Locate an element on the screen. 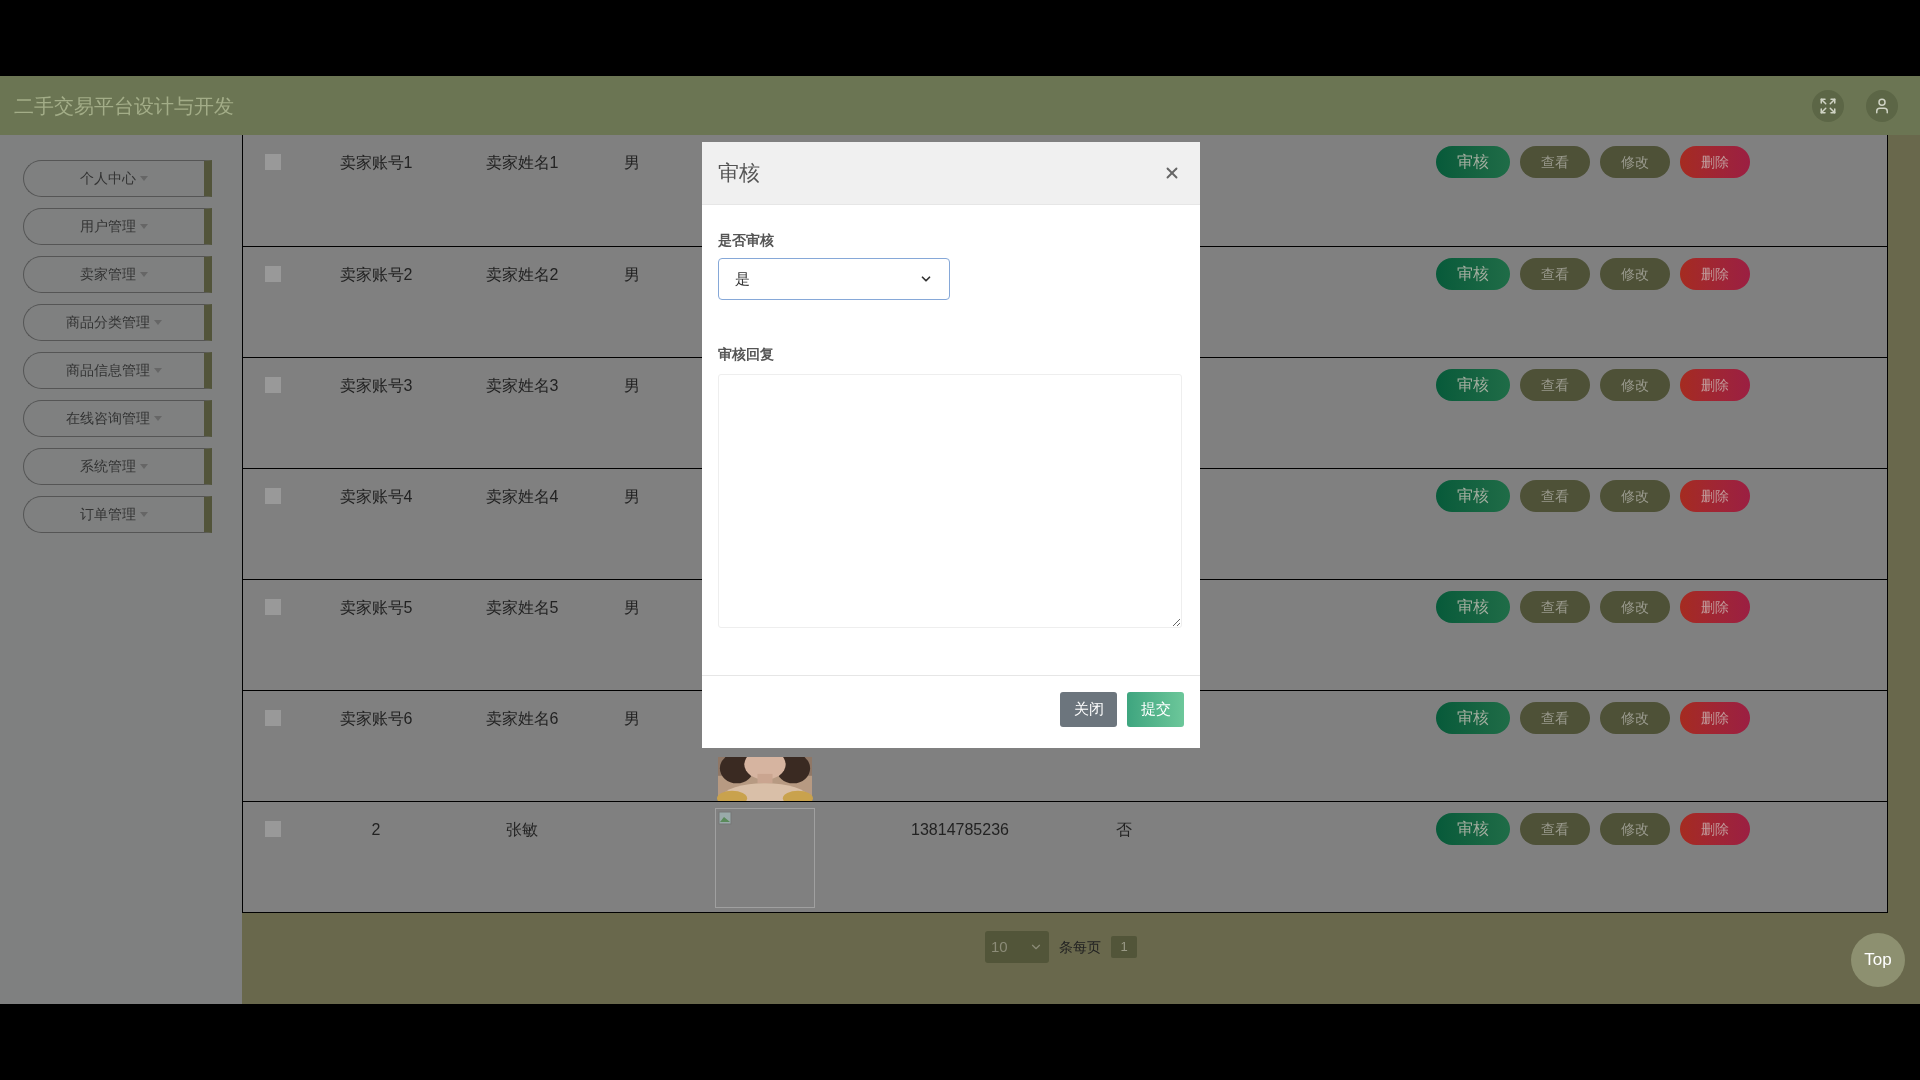 The image size is (1920, 1080). sidebar-menu-button: 商品信息管理 is located at coordinates (117, 370).